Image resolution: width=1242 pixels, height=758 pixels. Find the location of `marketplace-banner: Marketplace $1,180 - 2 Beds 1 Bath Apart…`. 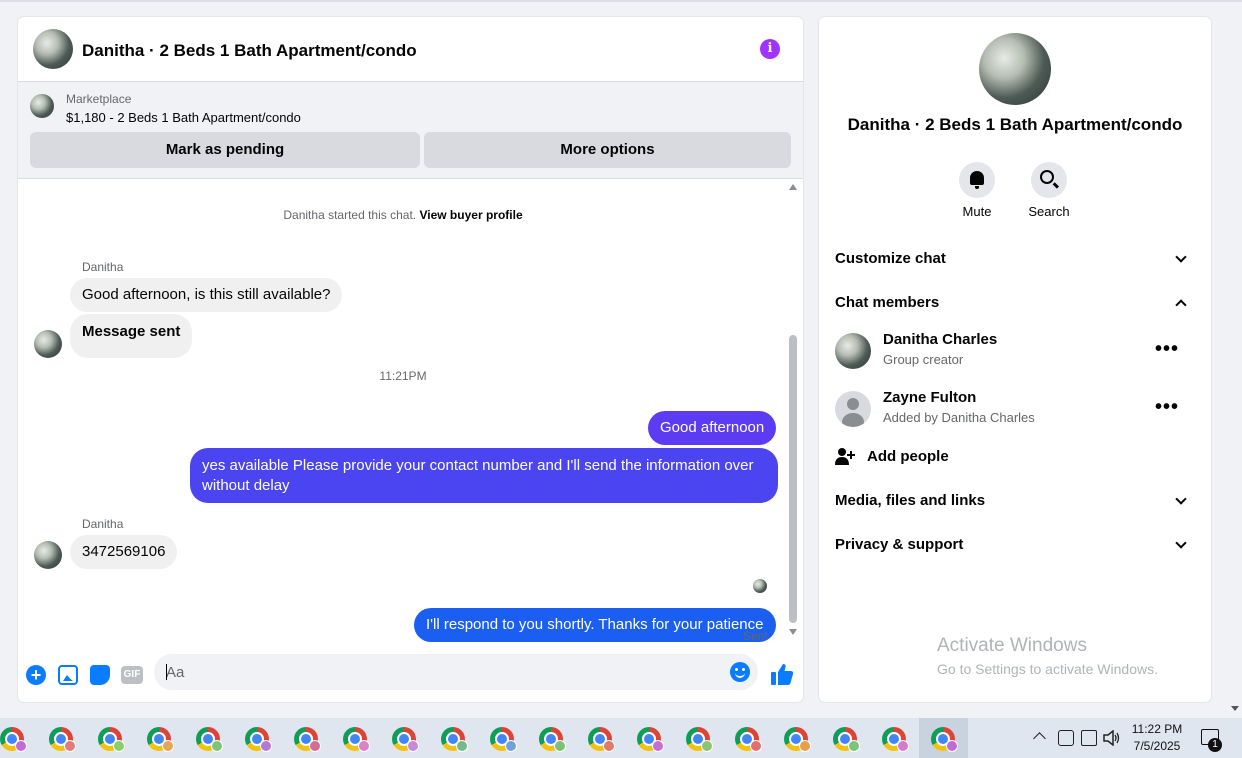

marketplace-banner: Marketplace $1,180 - 2 Beds 1 Bath Apart… is located at coordinates (410, 130).